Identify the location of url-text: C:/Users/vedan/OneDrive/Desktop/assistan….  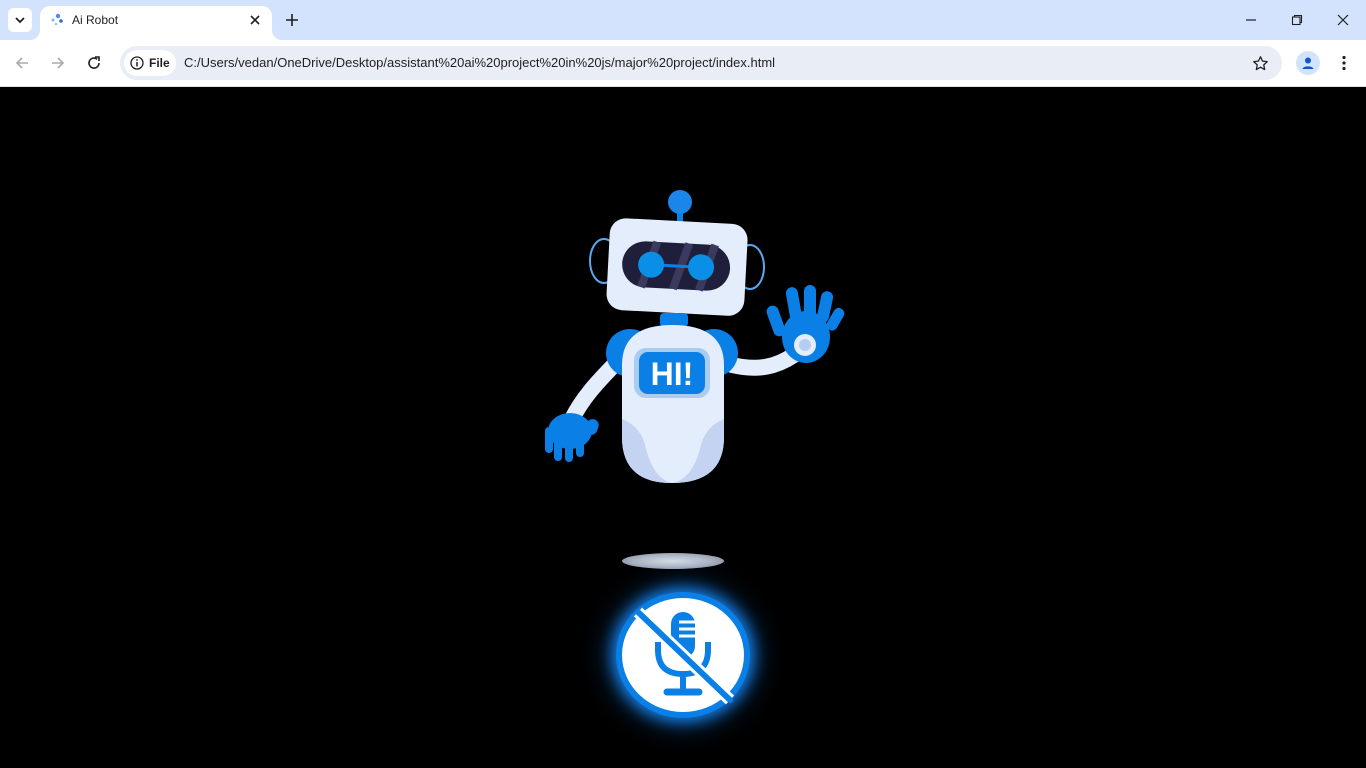
(479, 62).